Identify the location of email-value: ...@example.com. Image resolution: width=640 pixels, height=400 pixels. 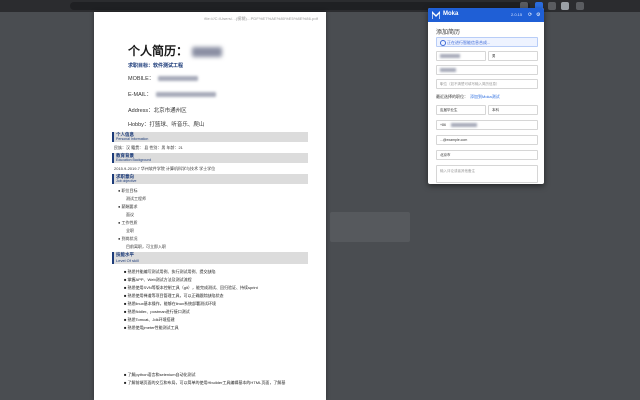
(454, 140).